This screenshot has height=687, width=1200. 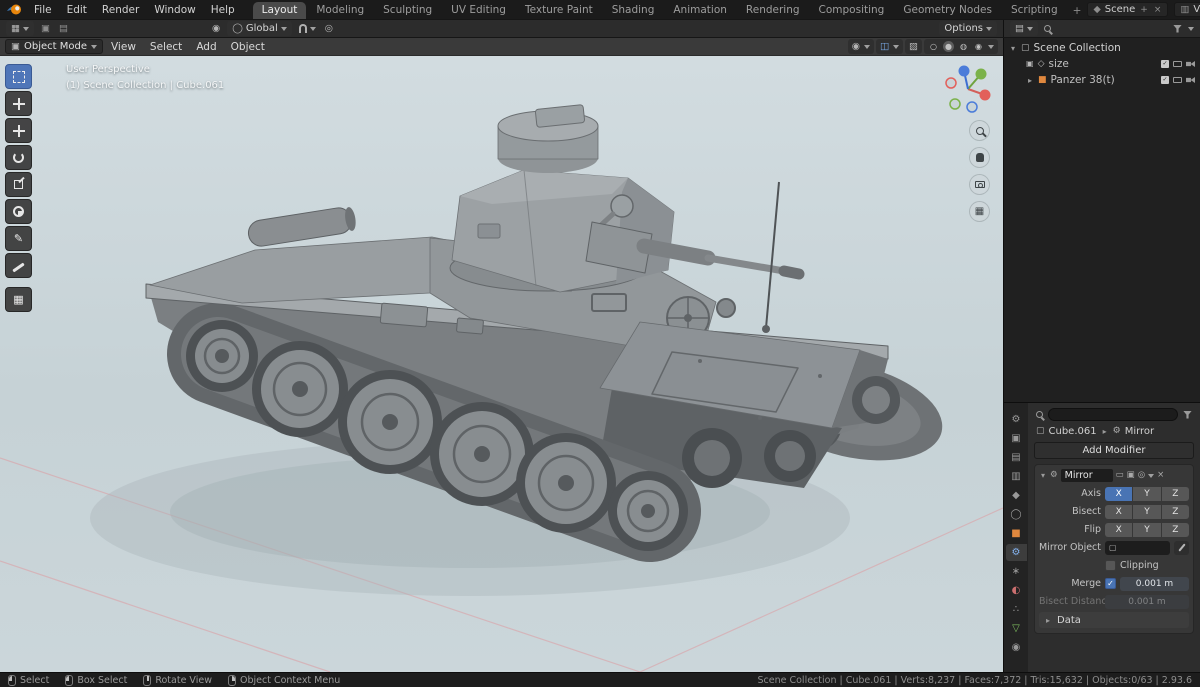 I want to click on tab-output: ▤, so click(x=1016, y=457).